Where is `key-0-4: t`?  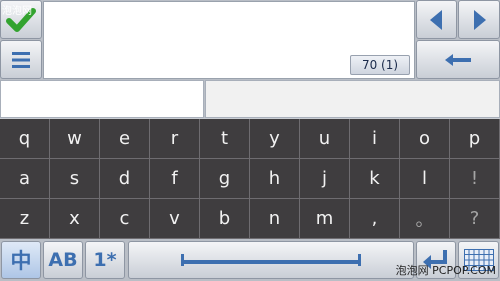 key-0-4: t is located at coordinates (225, 139).